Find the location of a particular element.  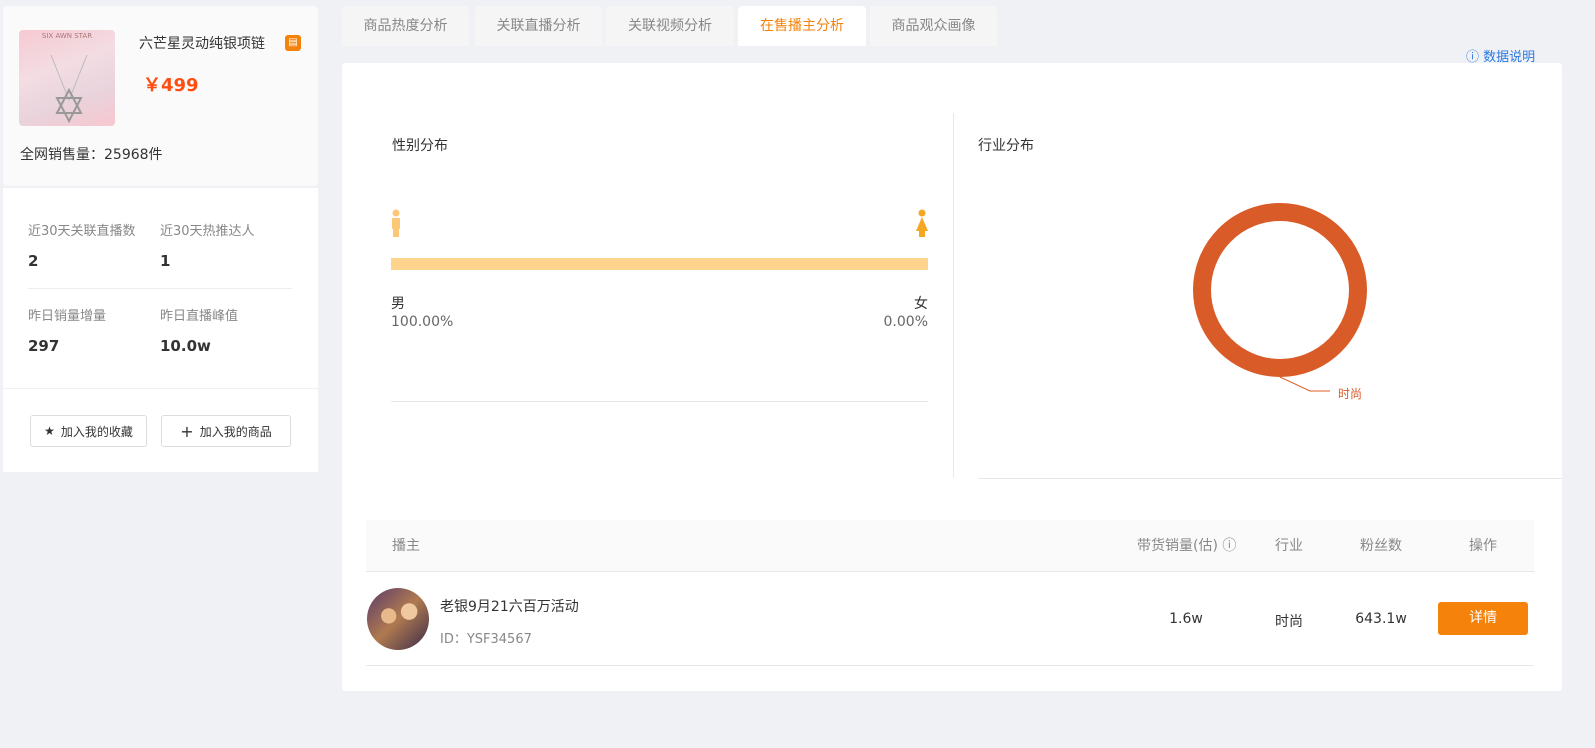

stat-label: 近30天关联直播数 is located at coordinates (82, 231).